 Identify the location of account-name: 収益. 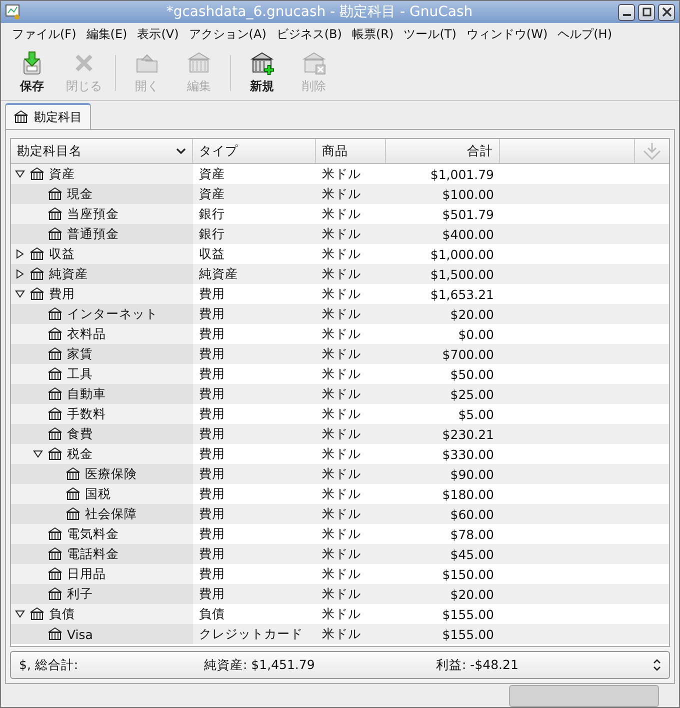
(62, 254).